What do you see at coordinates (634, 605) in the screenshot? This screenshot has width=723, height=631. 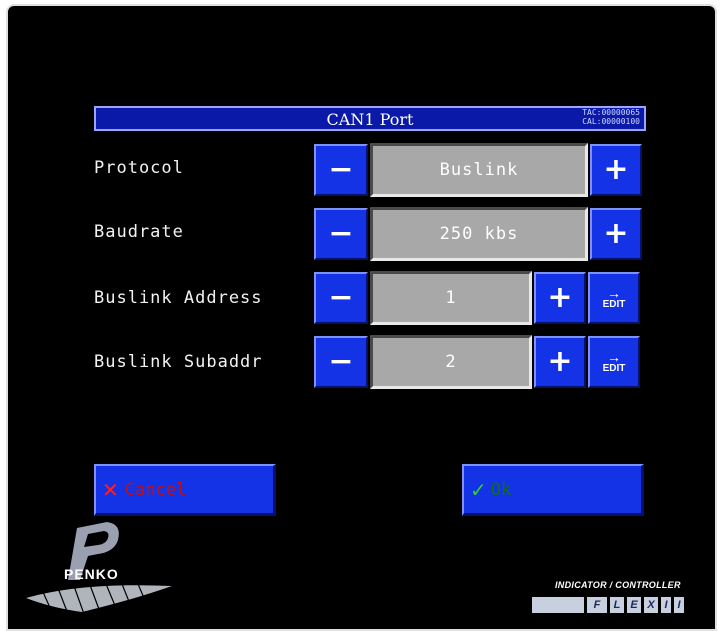 I see `flex-logo-letter: E` at bounding box center [634, 605].